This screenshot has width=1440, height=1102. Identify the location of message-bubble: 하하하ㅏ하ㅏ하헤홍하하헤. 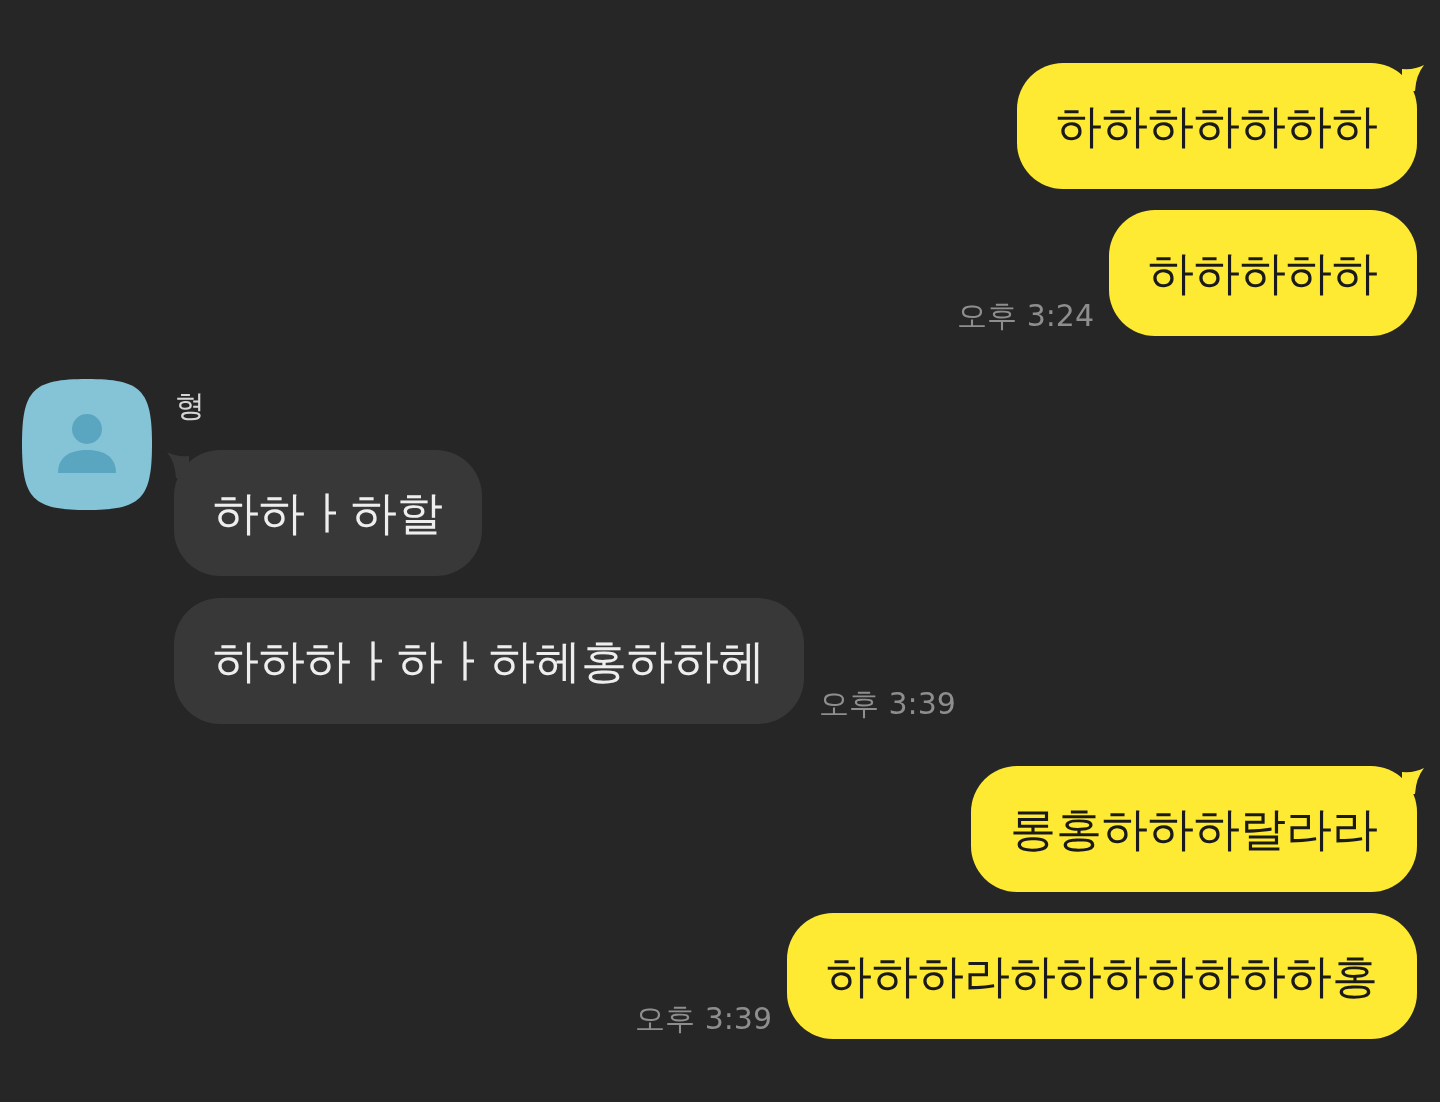
(489, 661).